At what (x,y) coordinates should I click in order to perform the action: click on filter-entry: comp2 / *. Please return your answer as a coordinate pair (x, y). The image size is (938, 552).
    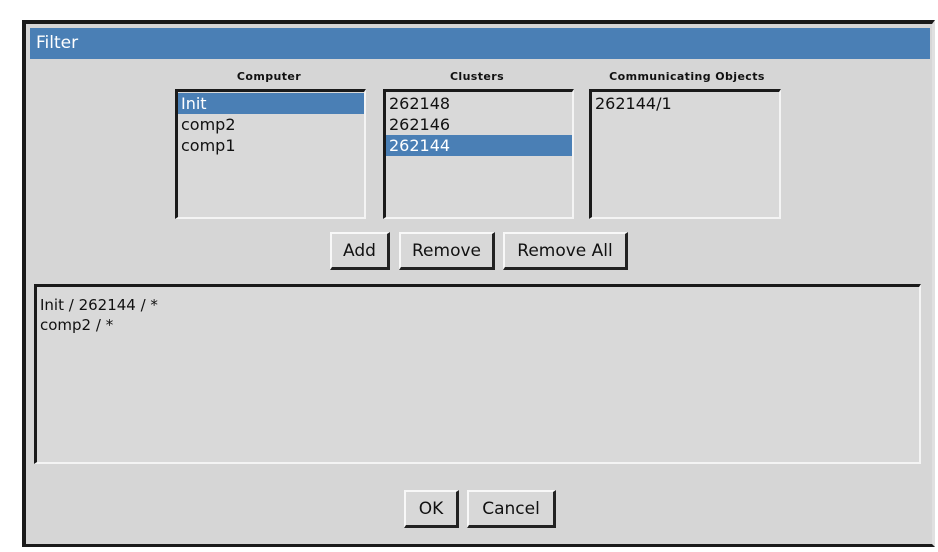
    Looking at the image, I should click on (479, 325).